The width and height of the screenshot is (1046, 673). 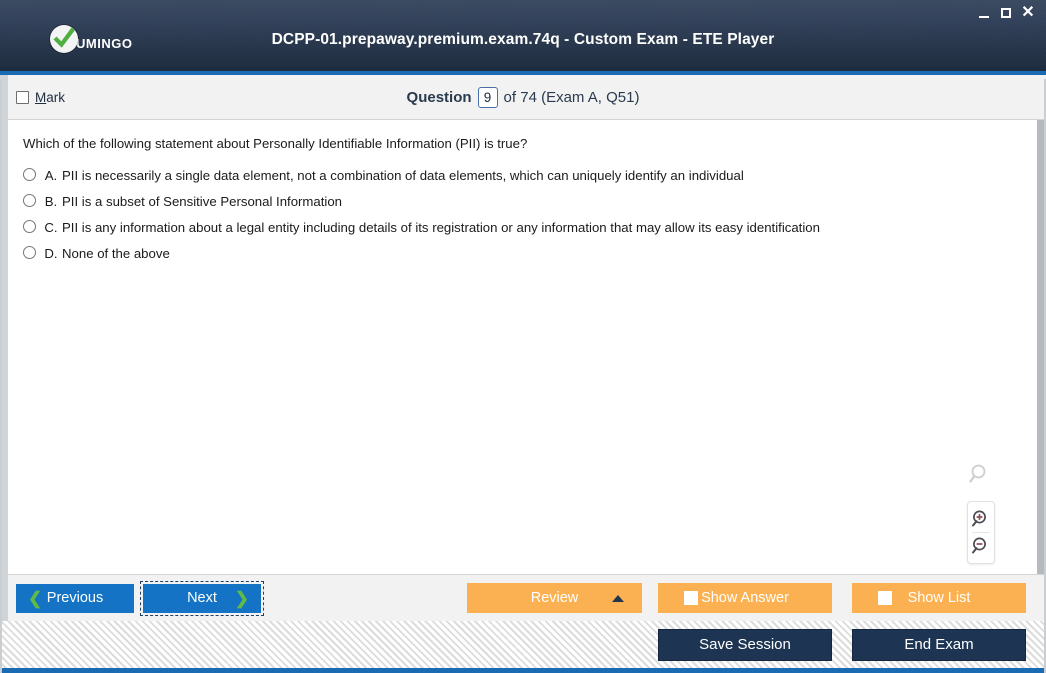 I want to click on review-button-label: Review, so click(x=554, y=598).